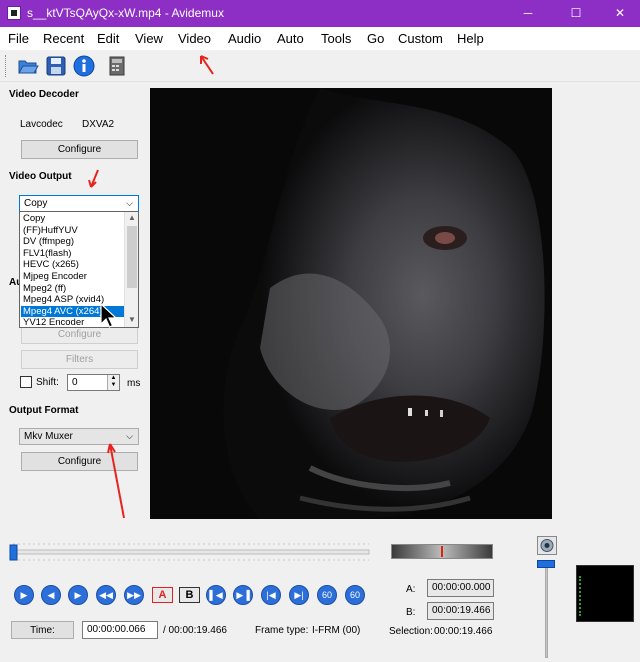 This screenshot has width=640, height=662. I want to click on option-dv: DV (ffmpeg), so click(73, 242).